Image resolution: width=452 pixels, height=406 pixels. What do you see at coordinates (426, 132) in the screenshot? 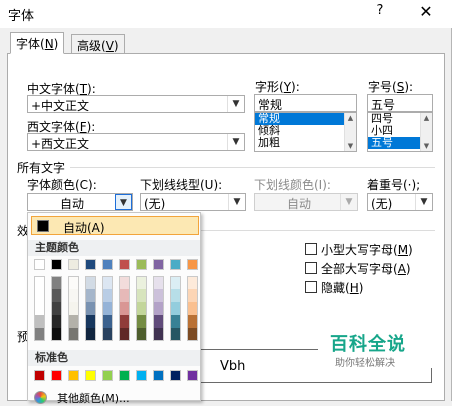
I see `size-scrollbar: ▲ ▼` at bounding box center [426, 132].